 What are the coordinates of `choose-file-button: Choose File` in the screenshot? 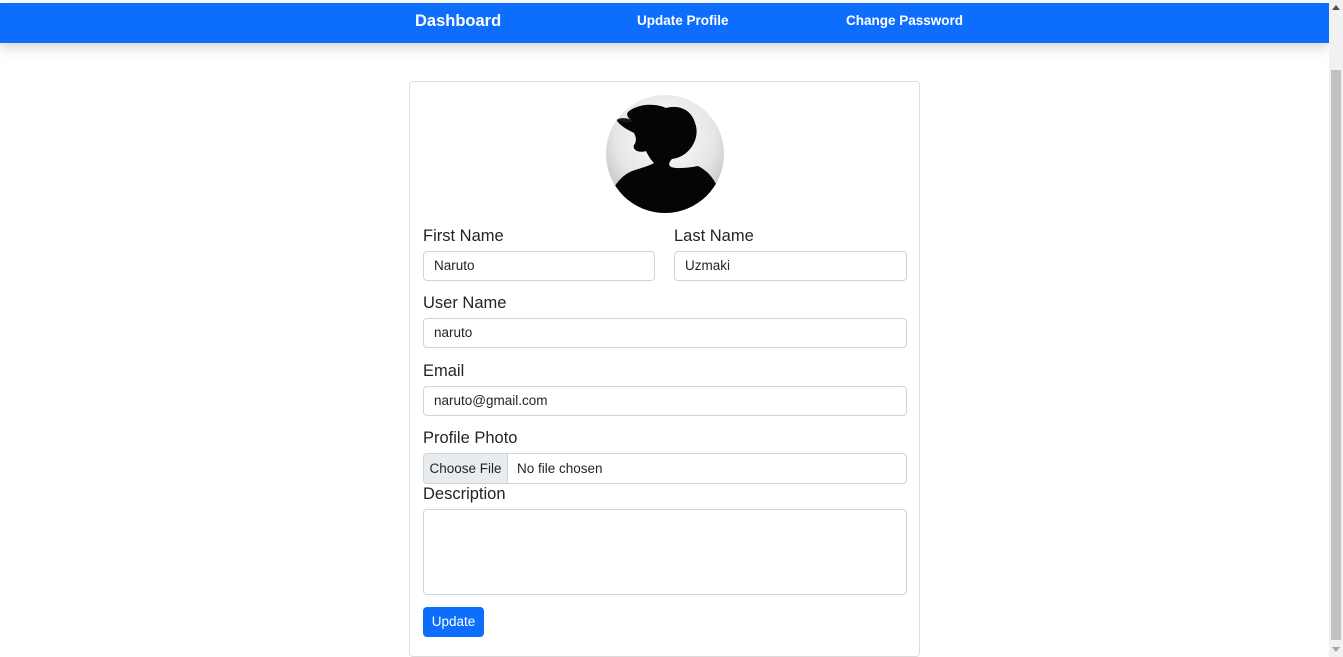 It's located at (466, 468).